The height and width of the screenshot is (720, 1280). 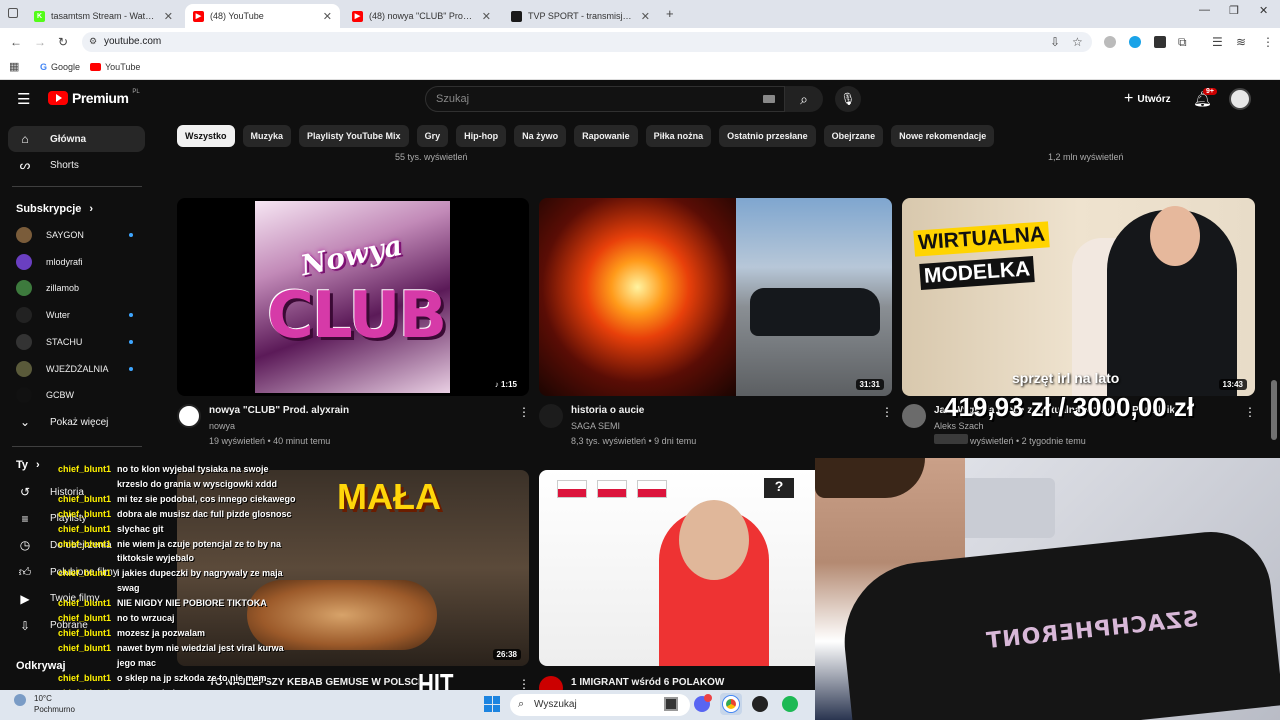 I want to click on chat-message: chief_blunt1 mozesz ja pozwalam, so click(x=131, y=633).